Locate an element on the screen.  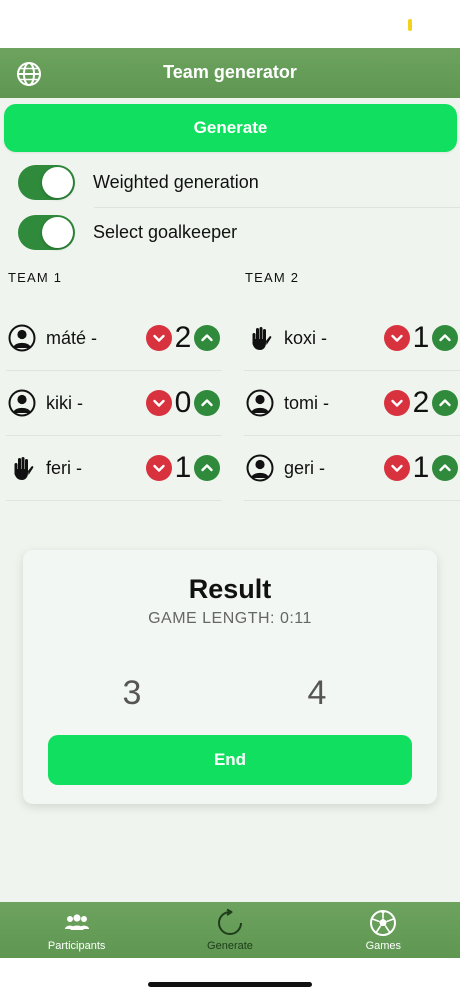
tab-label: Generate is located at coordinates (230, 946).